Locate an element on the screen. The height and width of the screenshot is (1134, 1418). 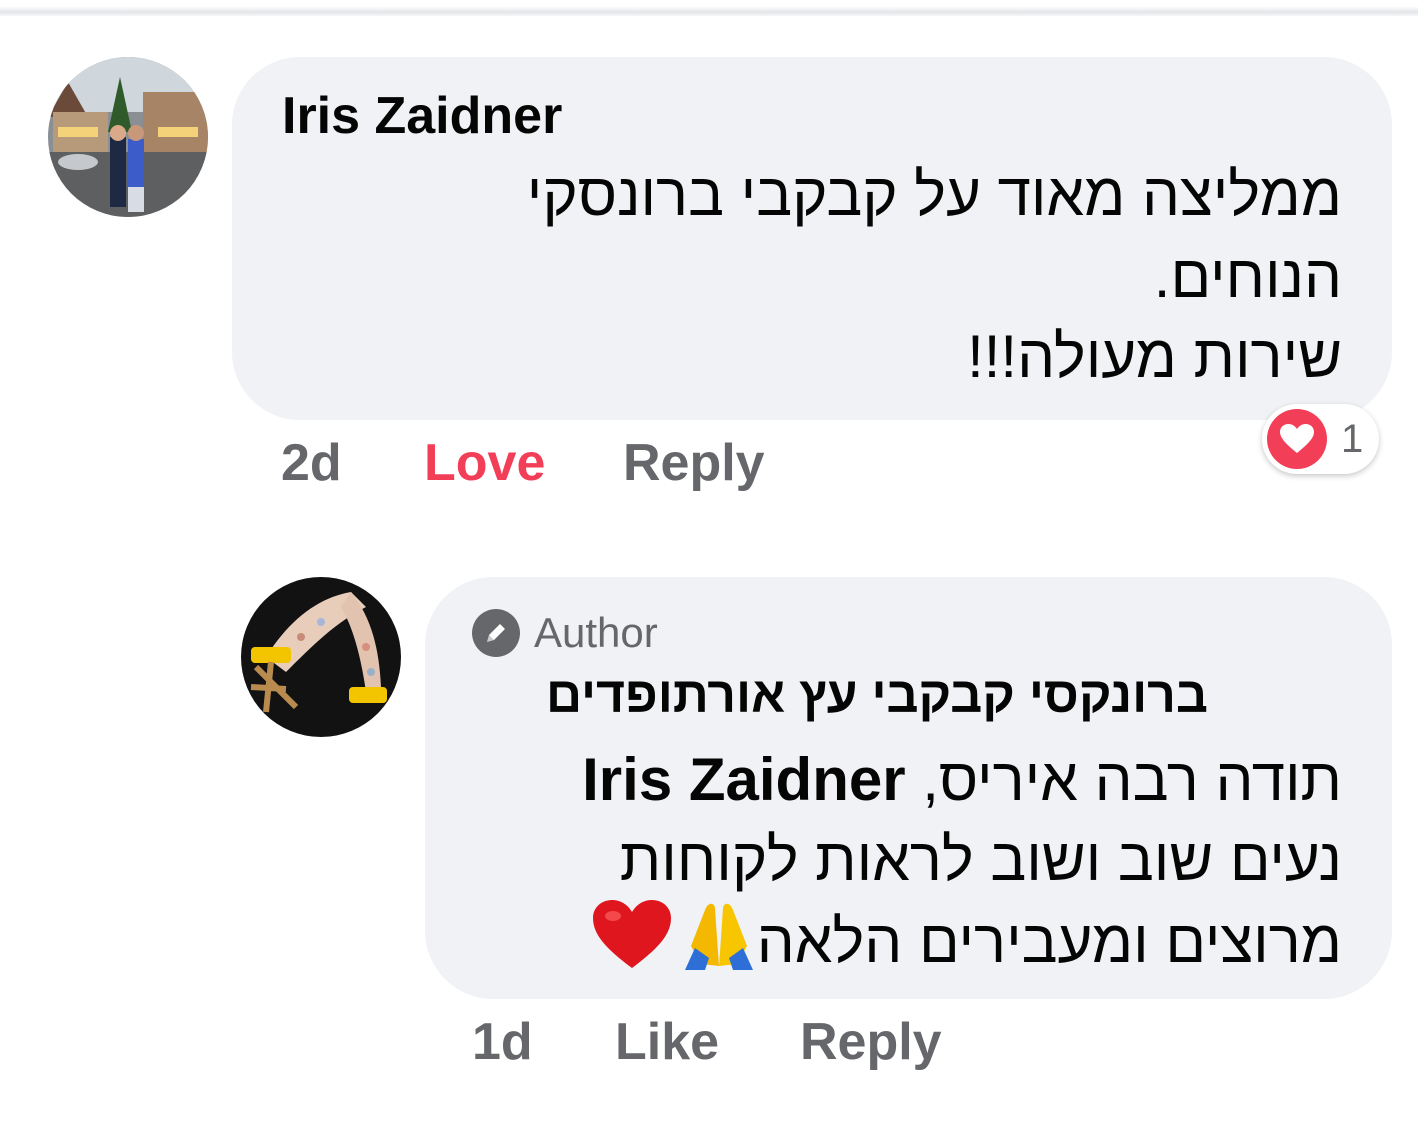
reply-text-line: נעים שוב ושוב לראות לקוחות is located at coordinates (980, 859).